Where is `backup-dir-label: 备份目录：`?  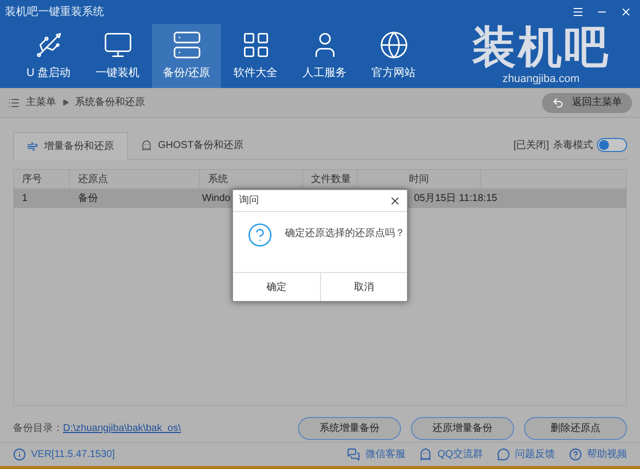 backup-dir-label: 备份目录： is located at coordinates (38, 429).